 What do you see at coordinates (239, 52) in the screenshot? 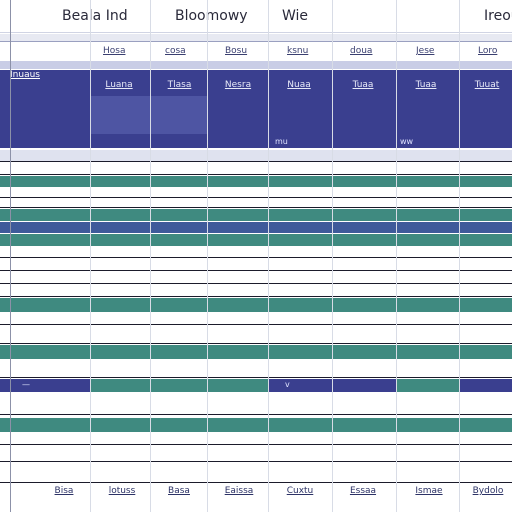
I see `sublabel-3: Bosu` at bounding box center [239, 52].